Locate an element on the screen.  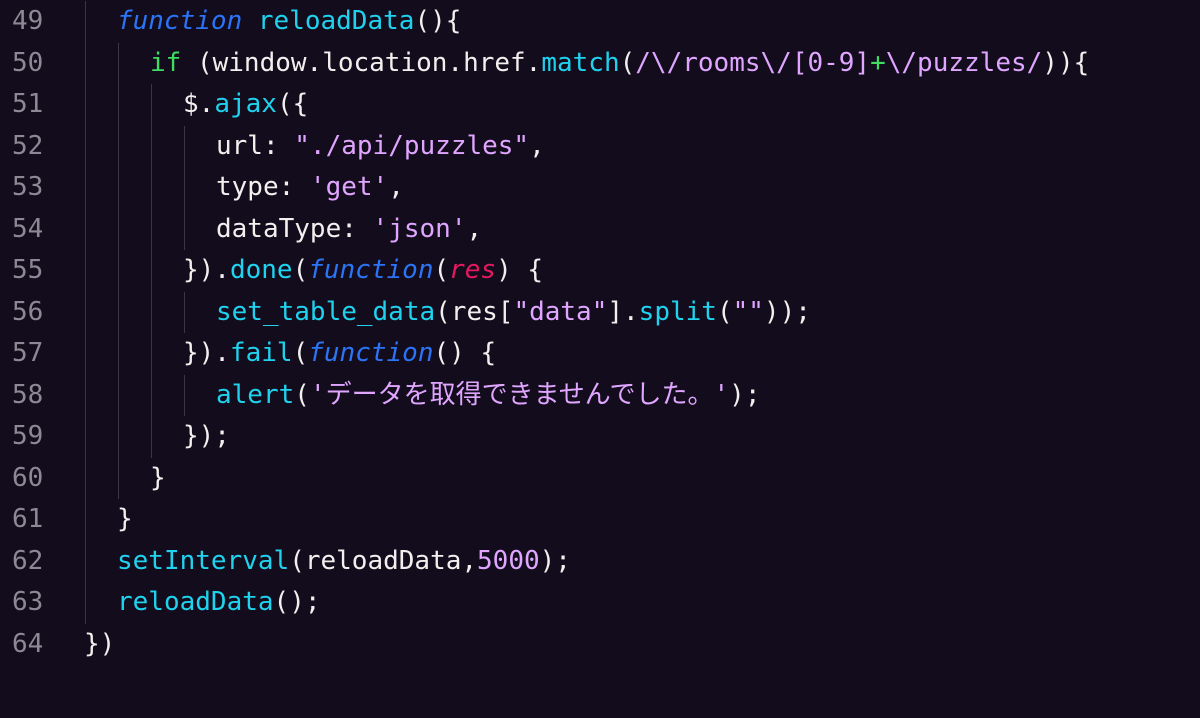
code-token: $. is located at coordinates (199, 104).